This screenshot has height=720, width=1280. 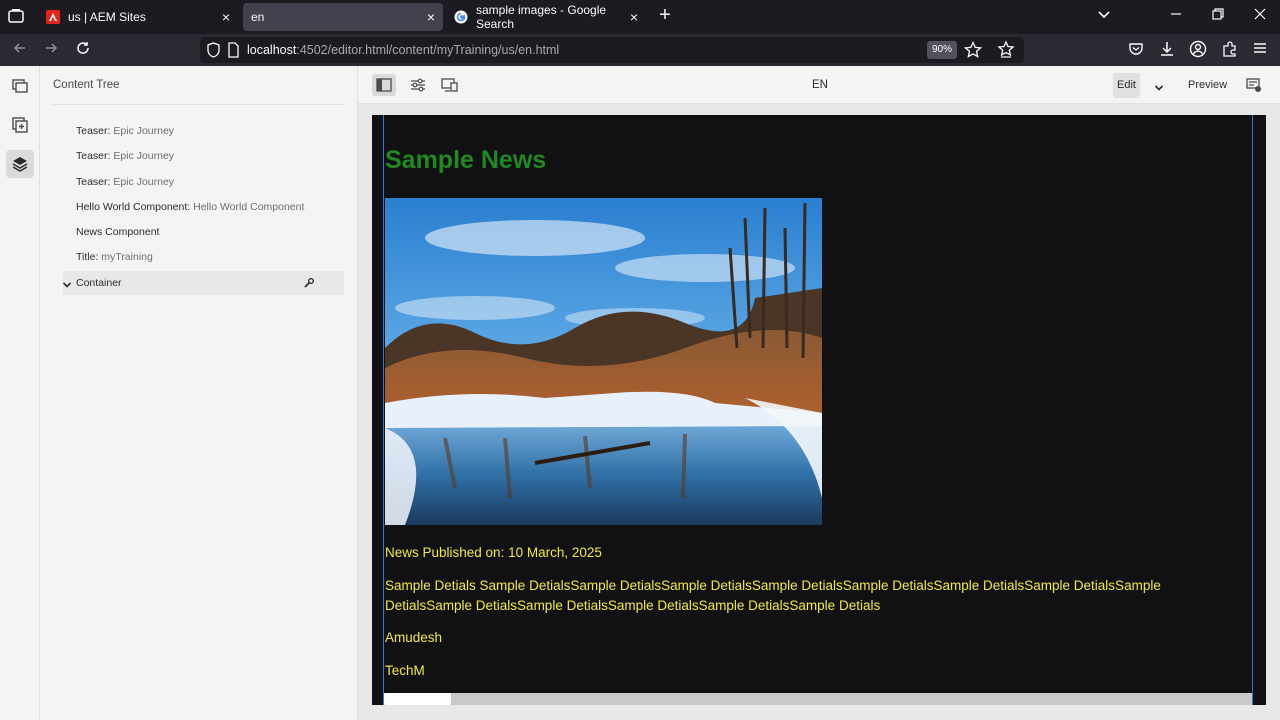 I want to click on editor-toolbar: EN Edit Preview, so click(x=819, y=85).